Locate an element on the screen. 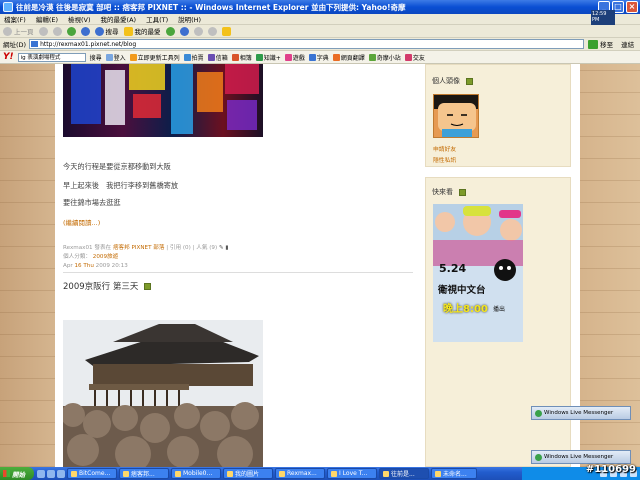 The image size is (640, 480). private-message-link: 隱性私訊 is located at coordinates (444, 159).